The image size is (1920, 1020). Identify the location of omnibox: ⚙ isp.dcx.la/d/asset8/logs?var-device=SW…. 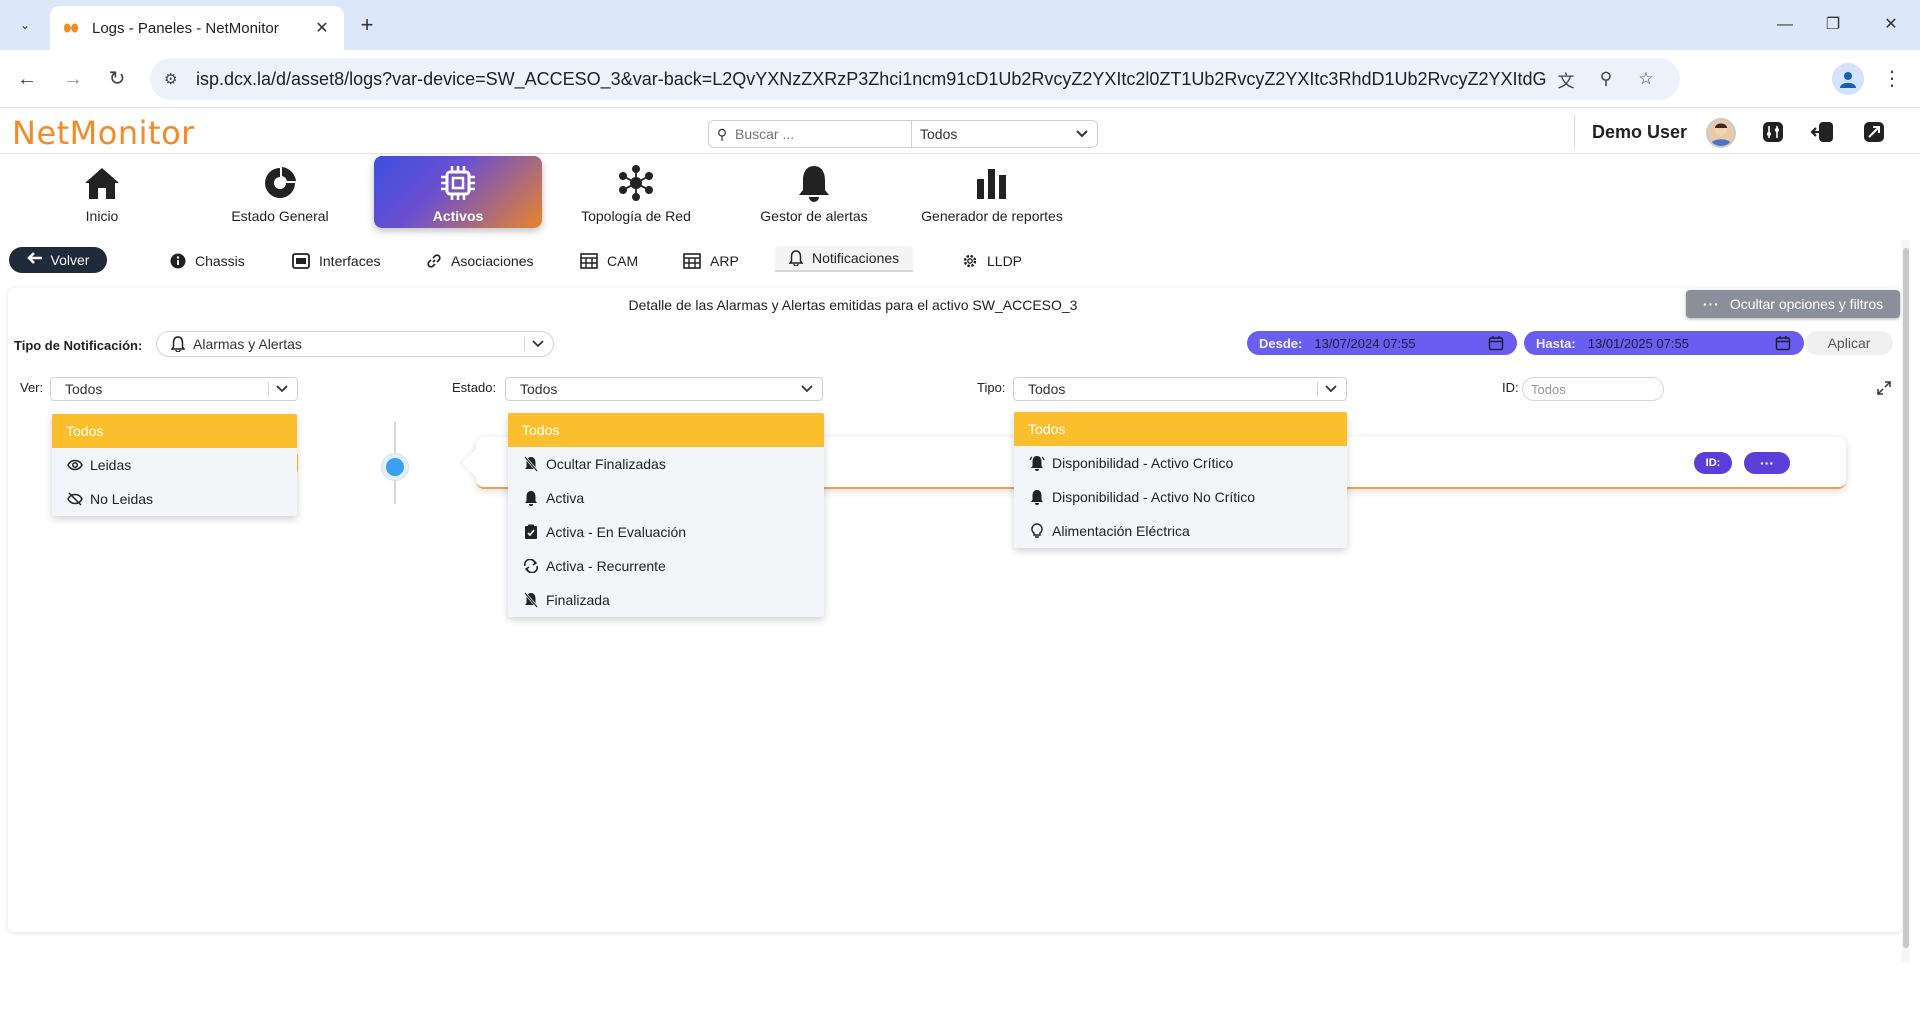
(915, 79).